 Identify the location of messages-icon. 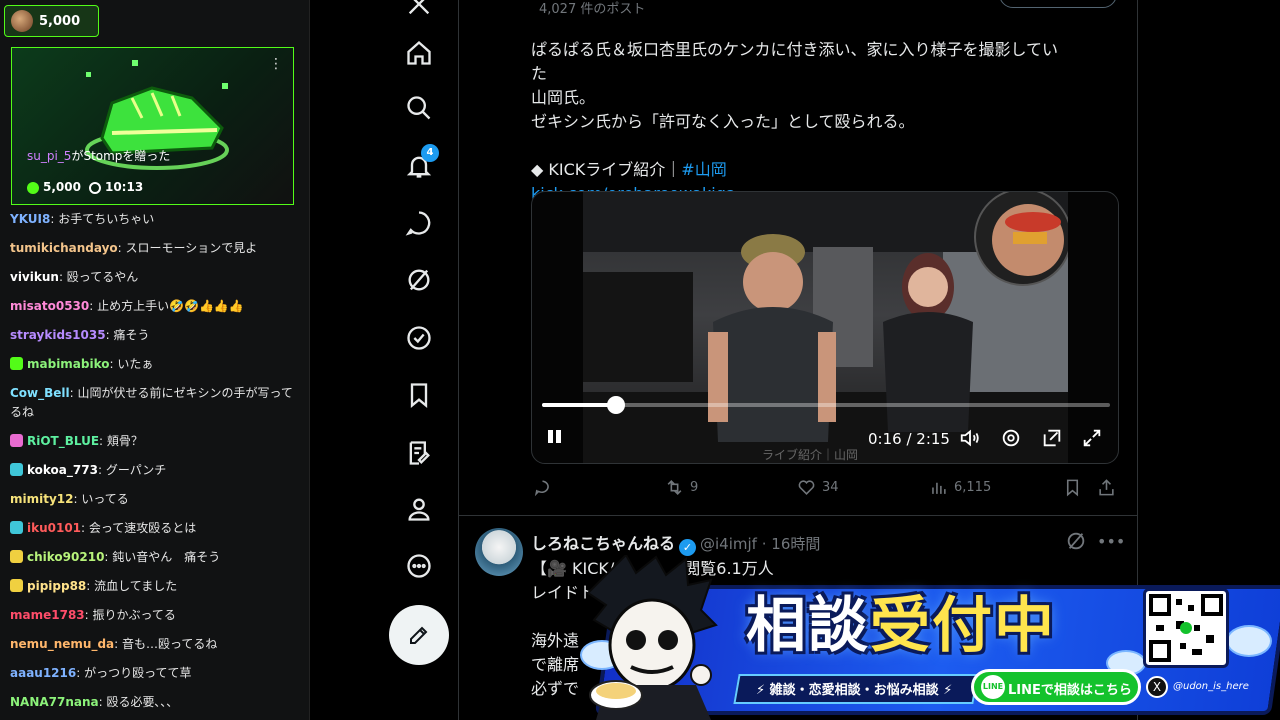
(419, 223).